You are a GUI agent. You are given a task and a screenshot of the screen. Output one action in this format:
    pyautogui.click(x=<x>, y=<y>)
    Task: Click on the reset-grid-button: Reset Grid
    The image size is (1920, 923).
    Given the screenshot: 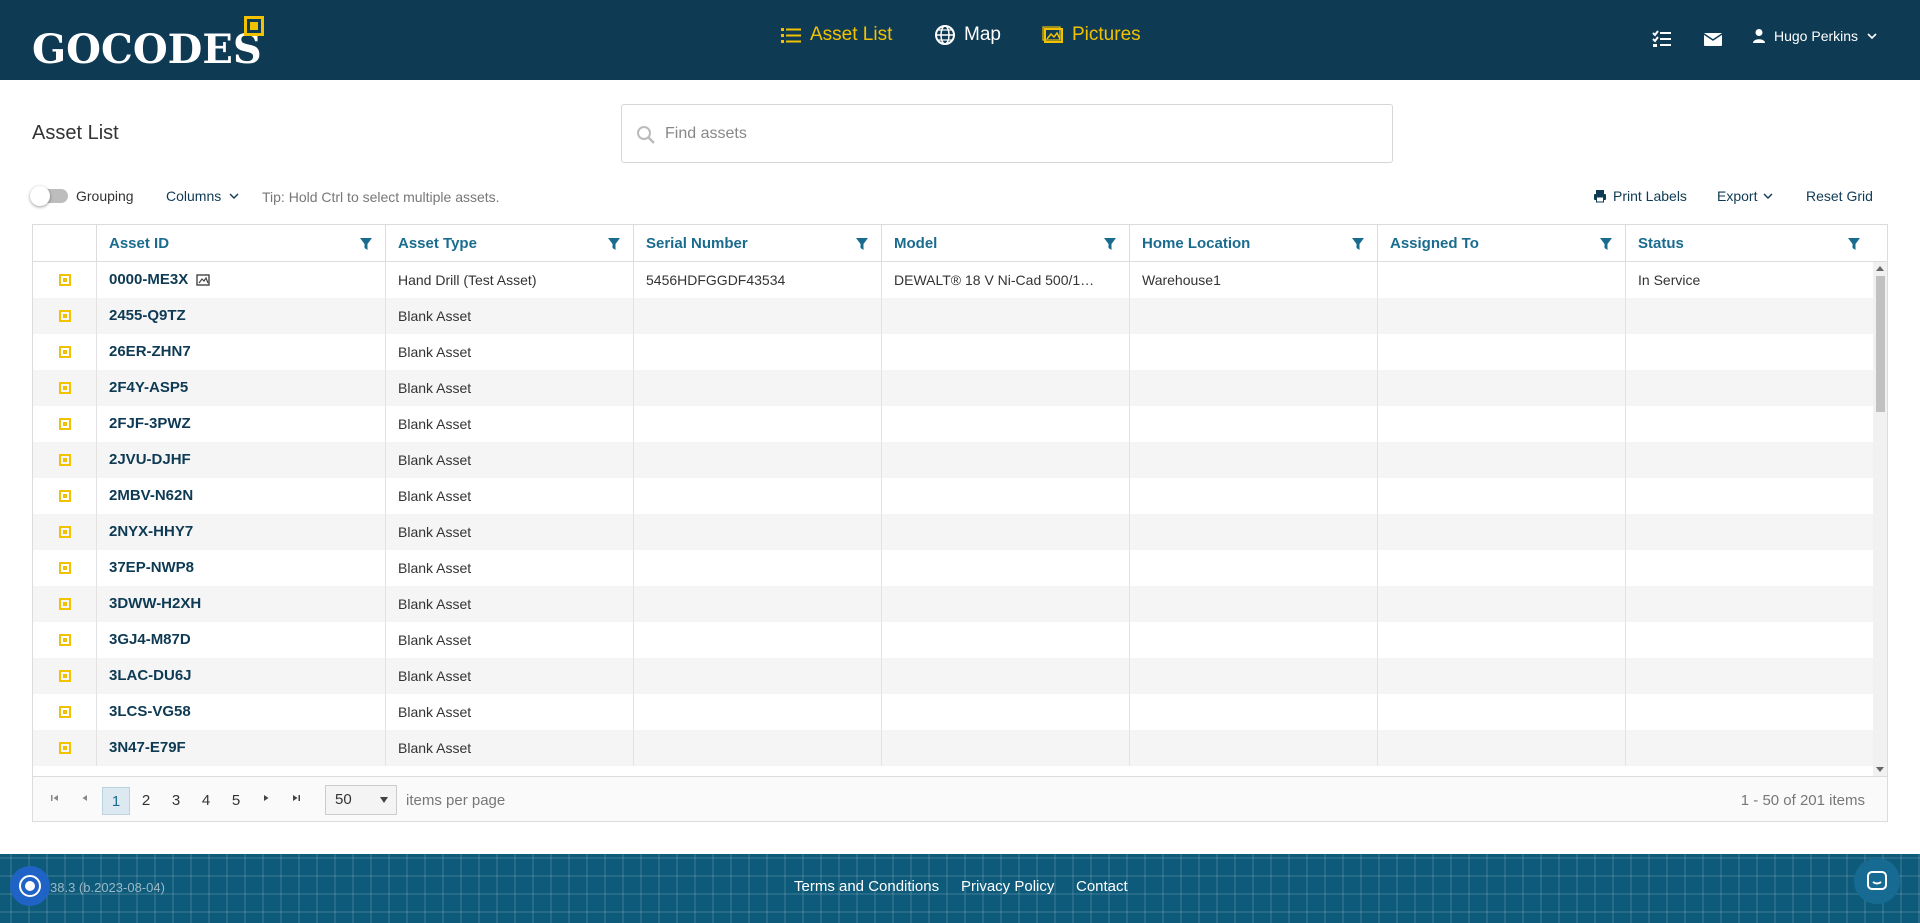 What is the action you would take?
    pyautogui.click(x=1839, y=196)
    